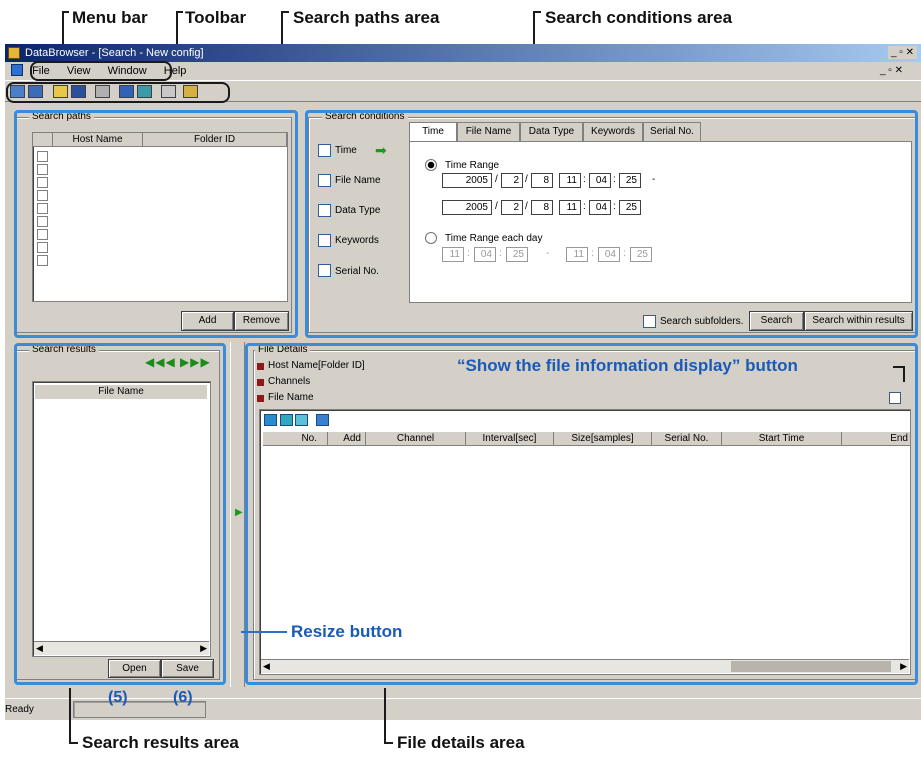  What do you see at coordinates (14, 53) in the screenshot?
I see `app-icon` at bounding box center [14, 53].